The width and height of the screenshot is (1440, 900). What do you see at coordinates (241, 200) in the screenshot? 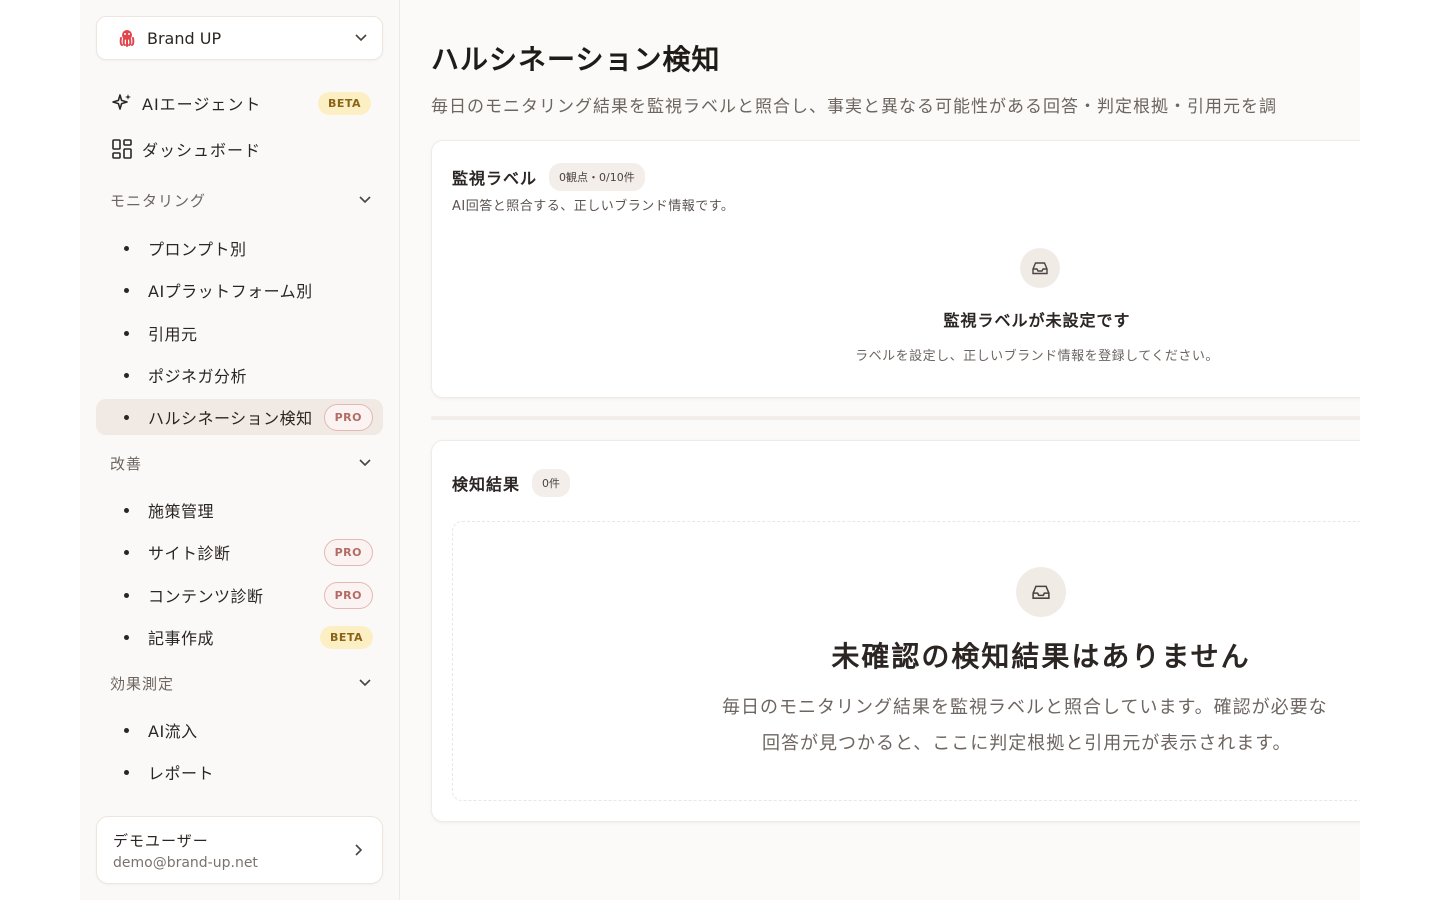
I see `section-monitoring: モニタリング` at bounding box center [241, 200].